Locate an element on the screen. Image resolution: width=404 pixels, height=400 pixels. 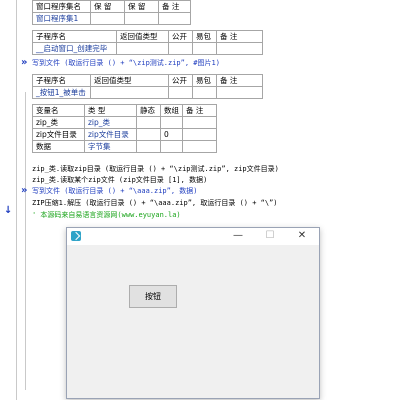
subprogram-table-2: 子程序名 返回值类型 公开 易包 备 注 _按钮1_被单击 is located at coordinates (147, 86).